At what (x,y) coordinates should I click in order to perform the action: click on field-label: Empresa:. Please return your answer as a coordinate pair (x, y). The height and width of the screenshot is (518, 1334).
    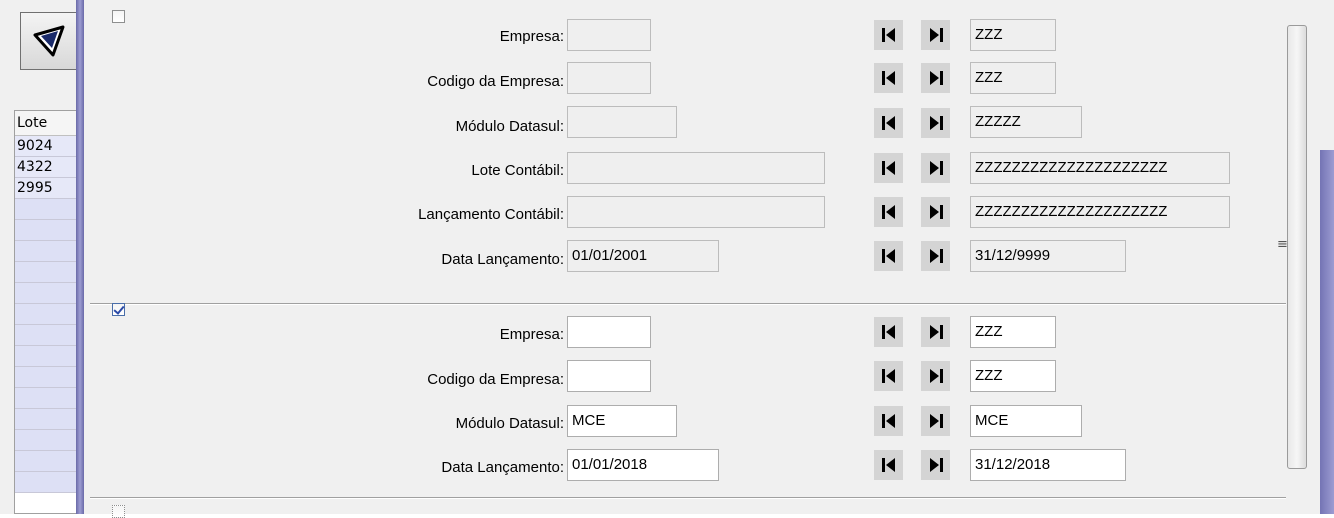
    Looking at the image, I should click on (531, 334).